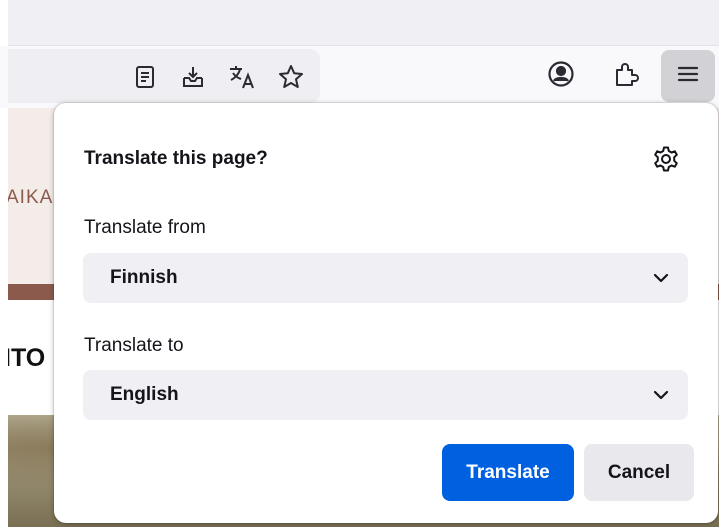 This screenshot has height=527, width=719. What do you see at coordinates (508, 472) in the screenshot?
I see `translate-button: Translate` at bounding box center [508, 472].